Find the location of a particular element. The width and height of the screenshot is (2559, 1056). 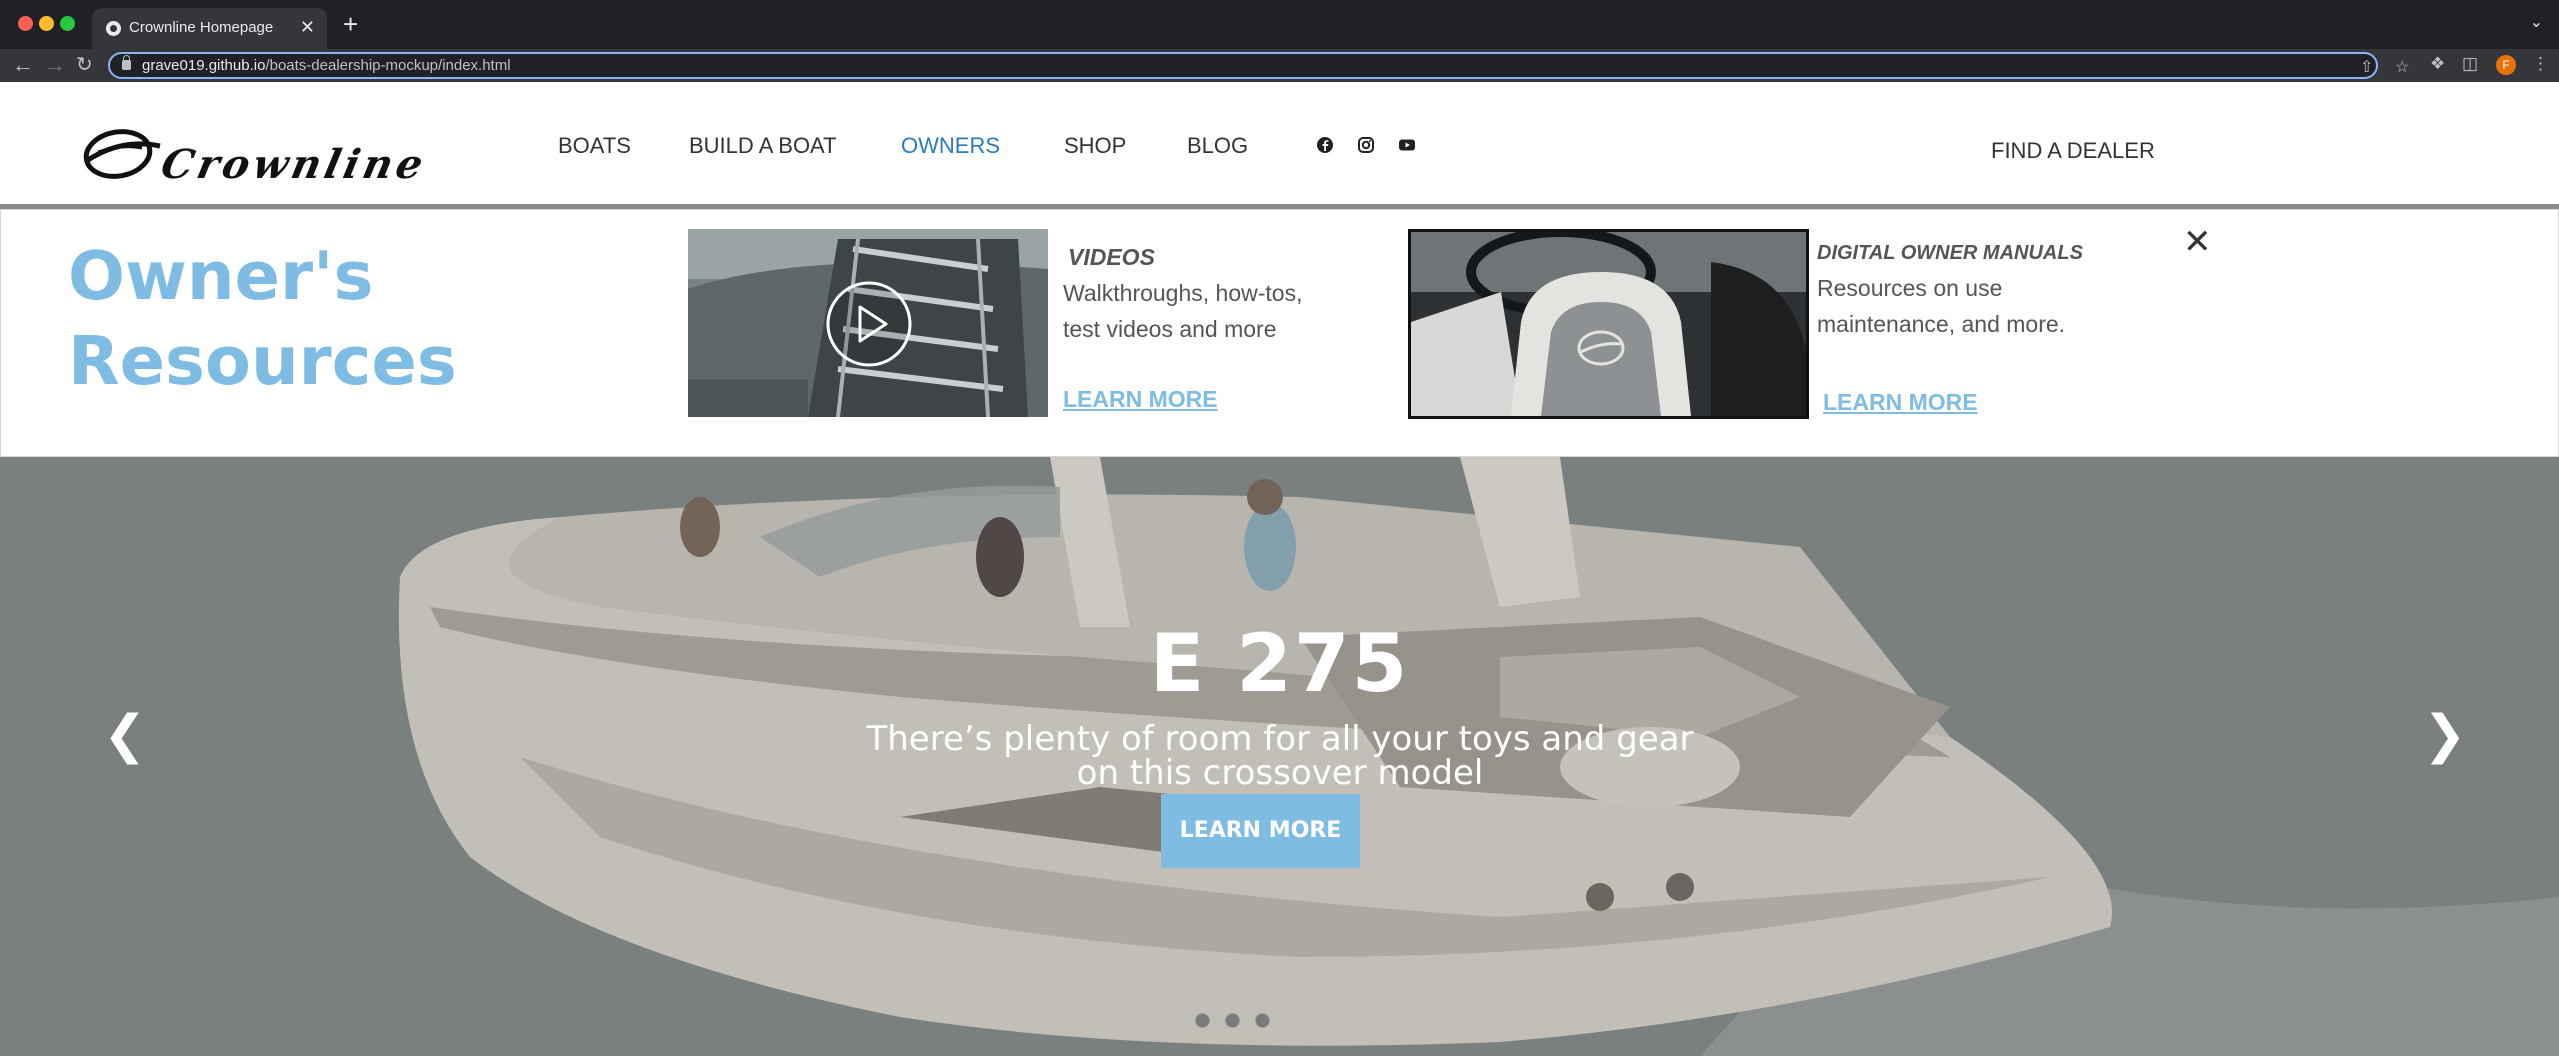

tab-close-icon: ✕ is located at coordinates (307, 27).